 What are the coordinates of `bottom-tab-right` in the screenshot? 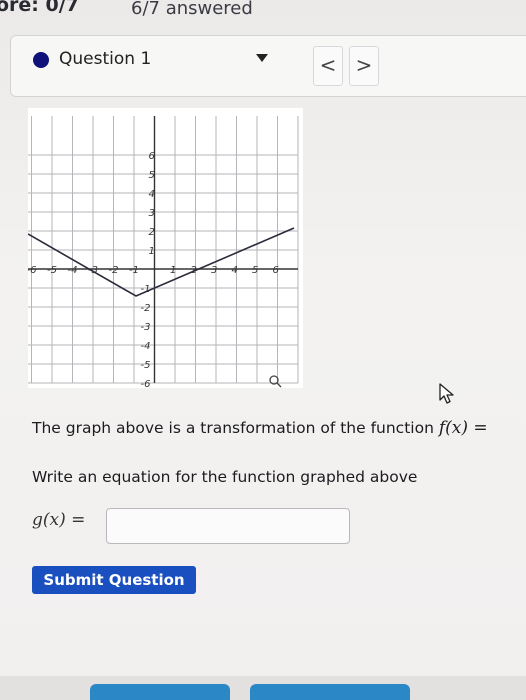 It's located at (330, 692).